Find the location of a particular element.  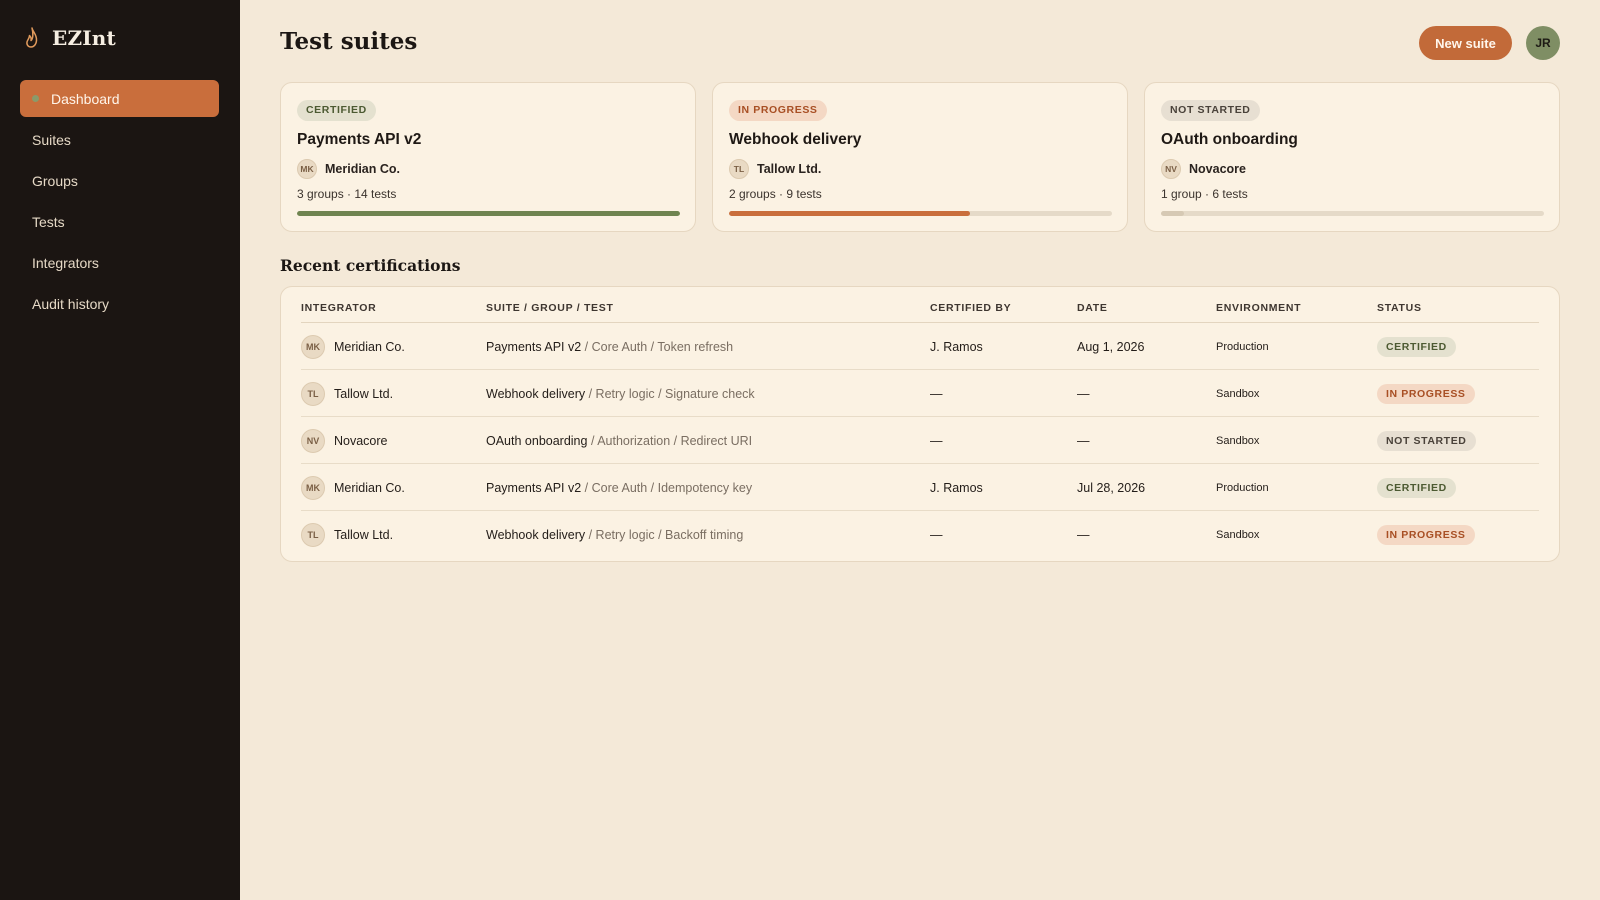

integrator-cell: NV Novacore is located at coordinates (344, 440).